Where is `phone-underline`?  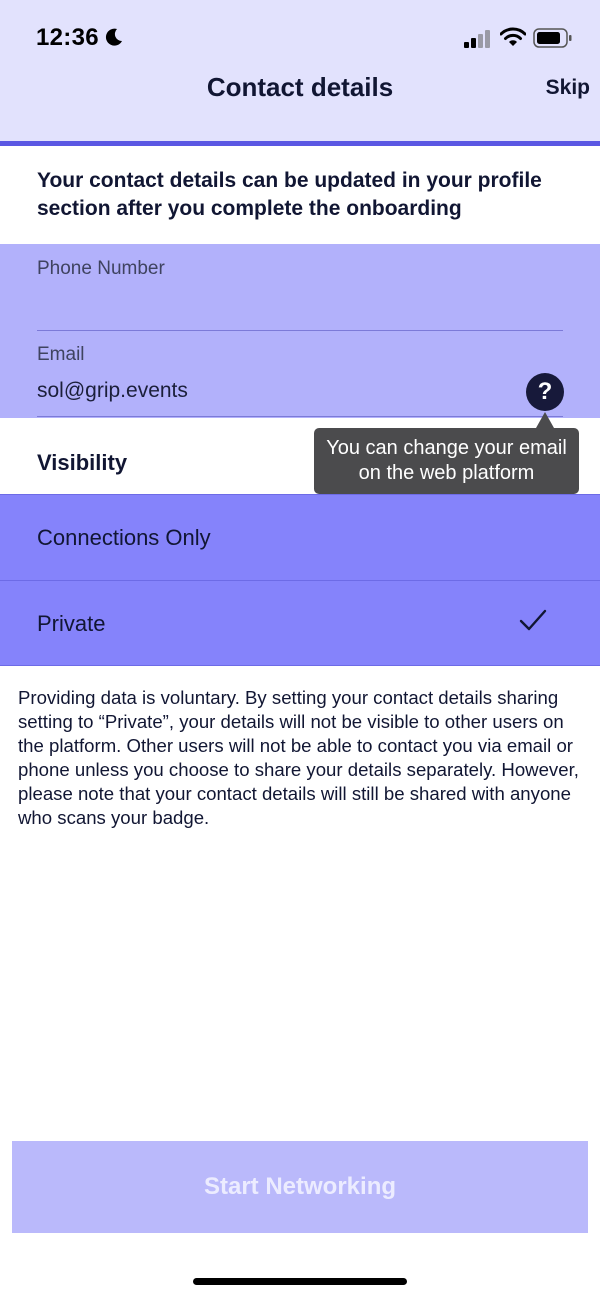
phone-underline is located at coordinates (300, 330).